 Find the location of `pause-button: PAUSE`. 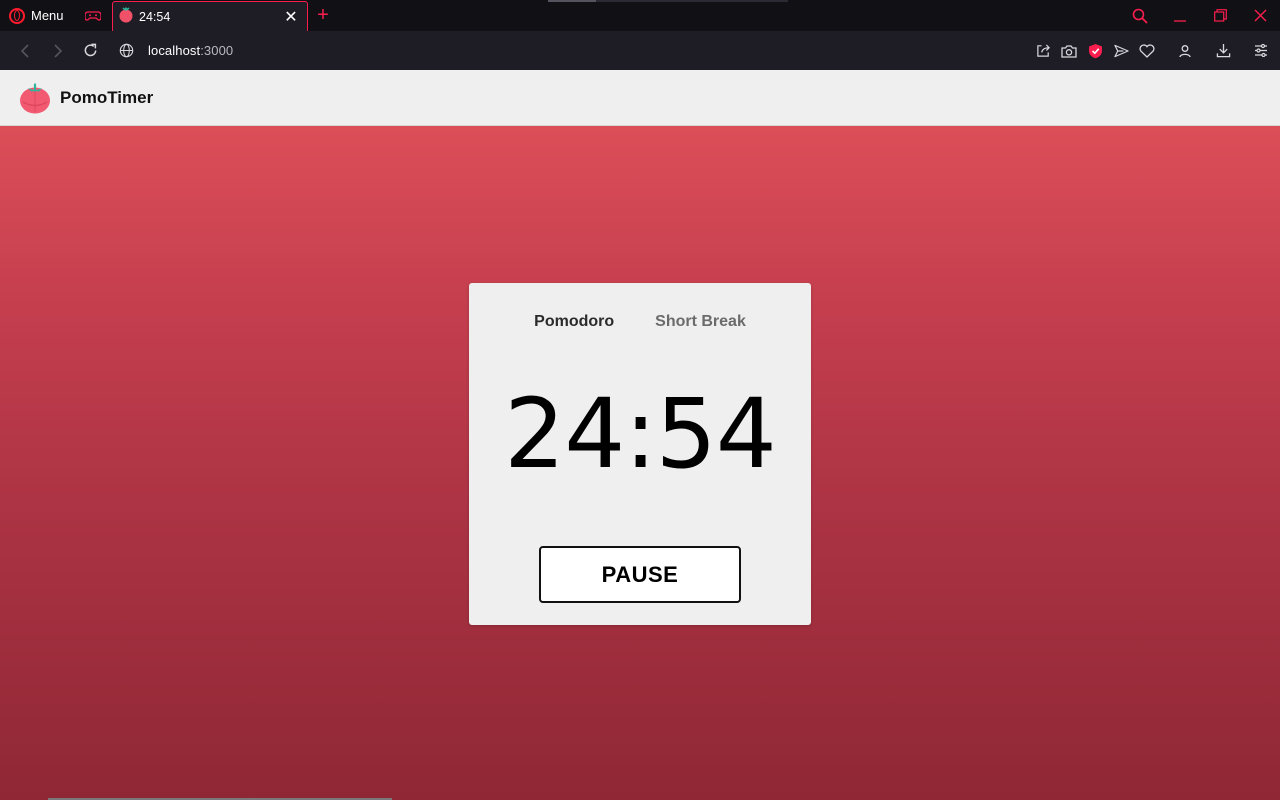

pause-button: PAUSE is located at coordinates (640, 574).